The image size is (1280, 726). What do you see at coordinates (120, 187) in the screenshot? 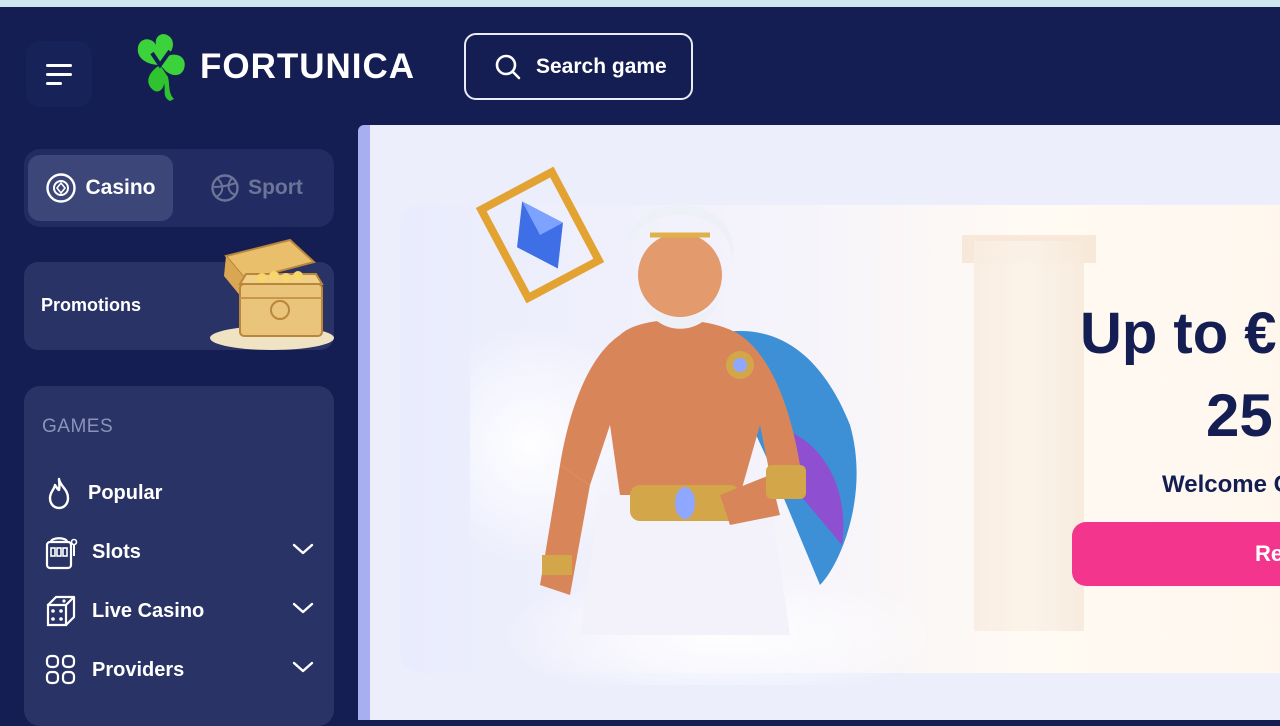
I see `tab-casino-label: Casino` at bounding box center [120, 187].